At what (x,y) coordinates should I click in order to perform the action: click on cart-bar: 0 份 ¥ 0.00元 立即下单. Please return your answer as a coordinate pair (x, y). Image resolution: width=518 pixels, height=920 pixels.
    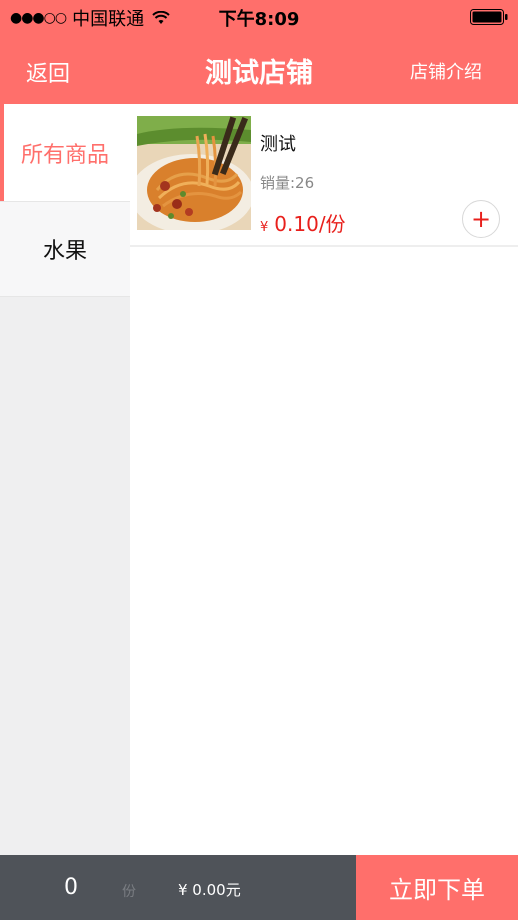
    Looking at the image, I should click on (259, 887).